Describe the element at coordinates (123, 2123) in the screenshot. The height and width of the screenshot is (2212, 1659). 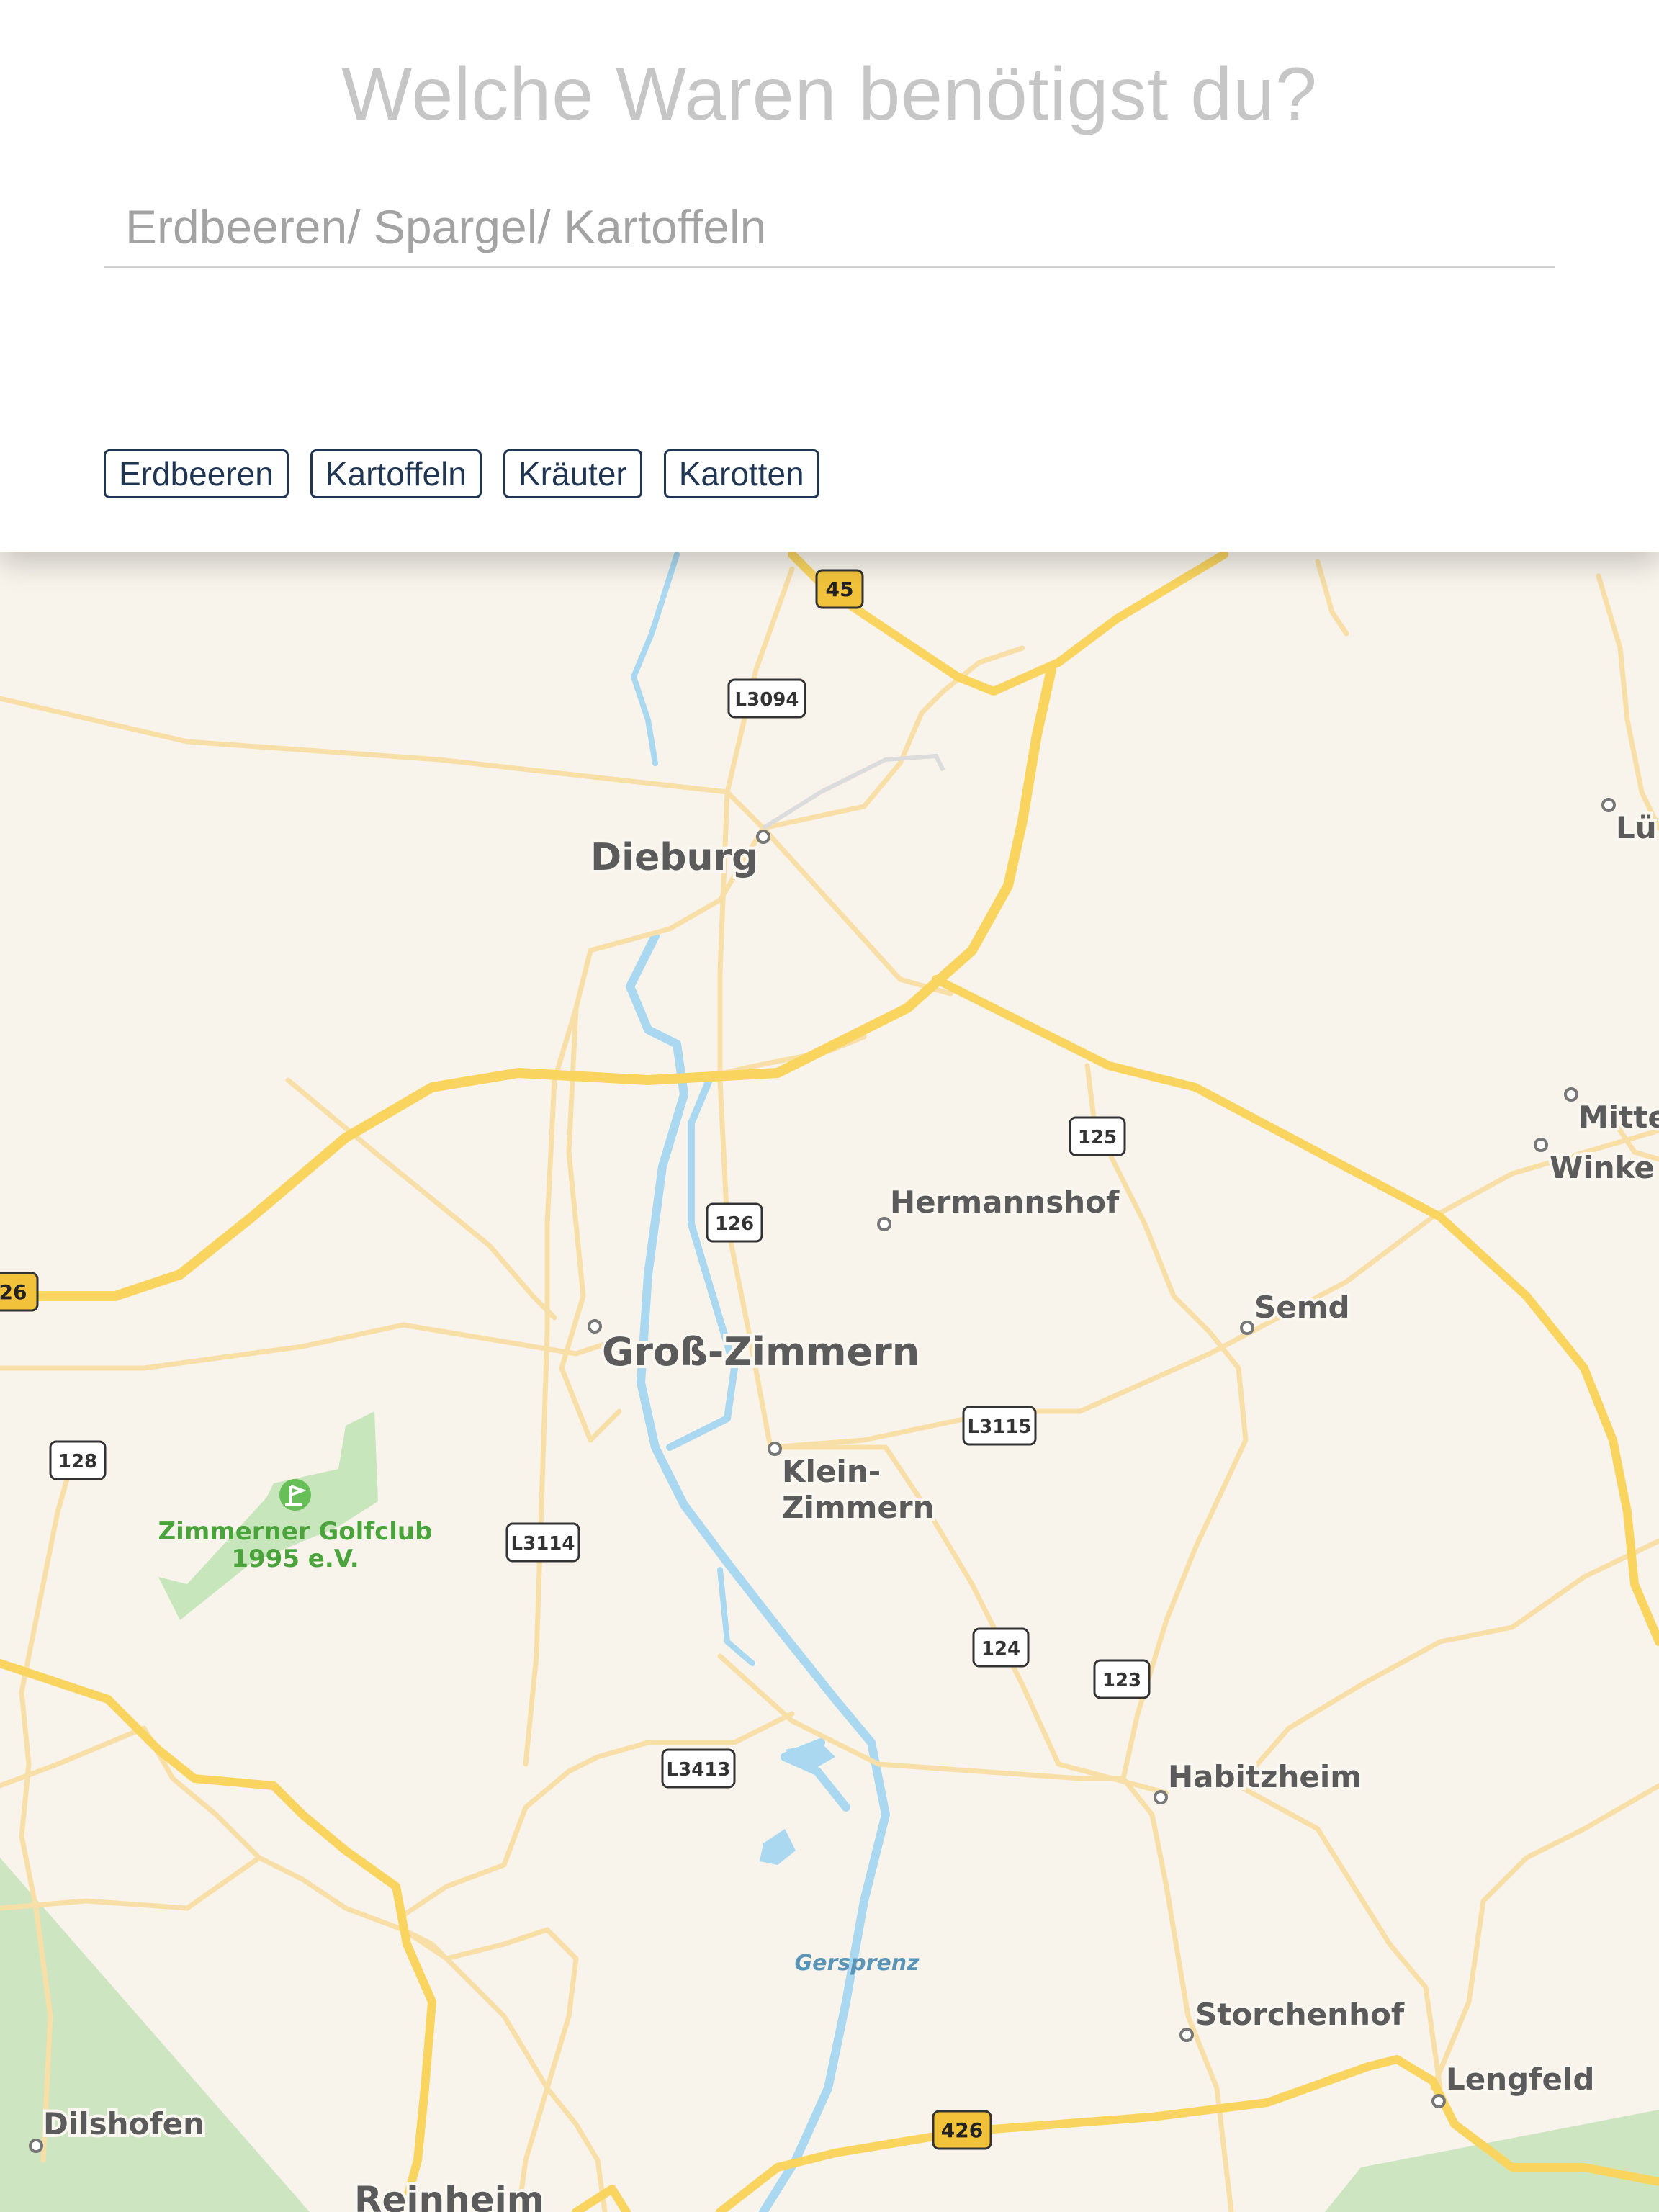
I see `place-label-dilshofen: Dilshofen` at that location.